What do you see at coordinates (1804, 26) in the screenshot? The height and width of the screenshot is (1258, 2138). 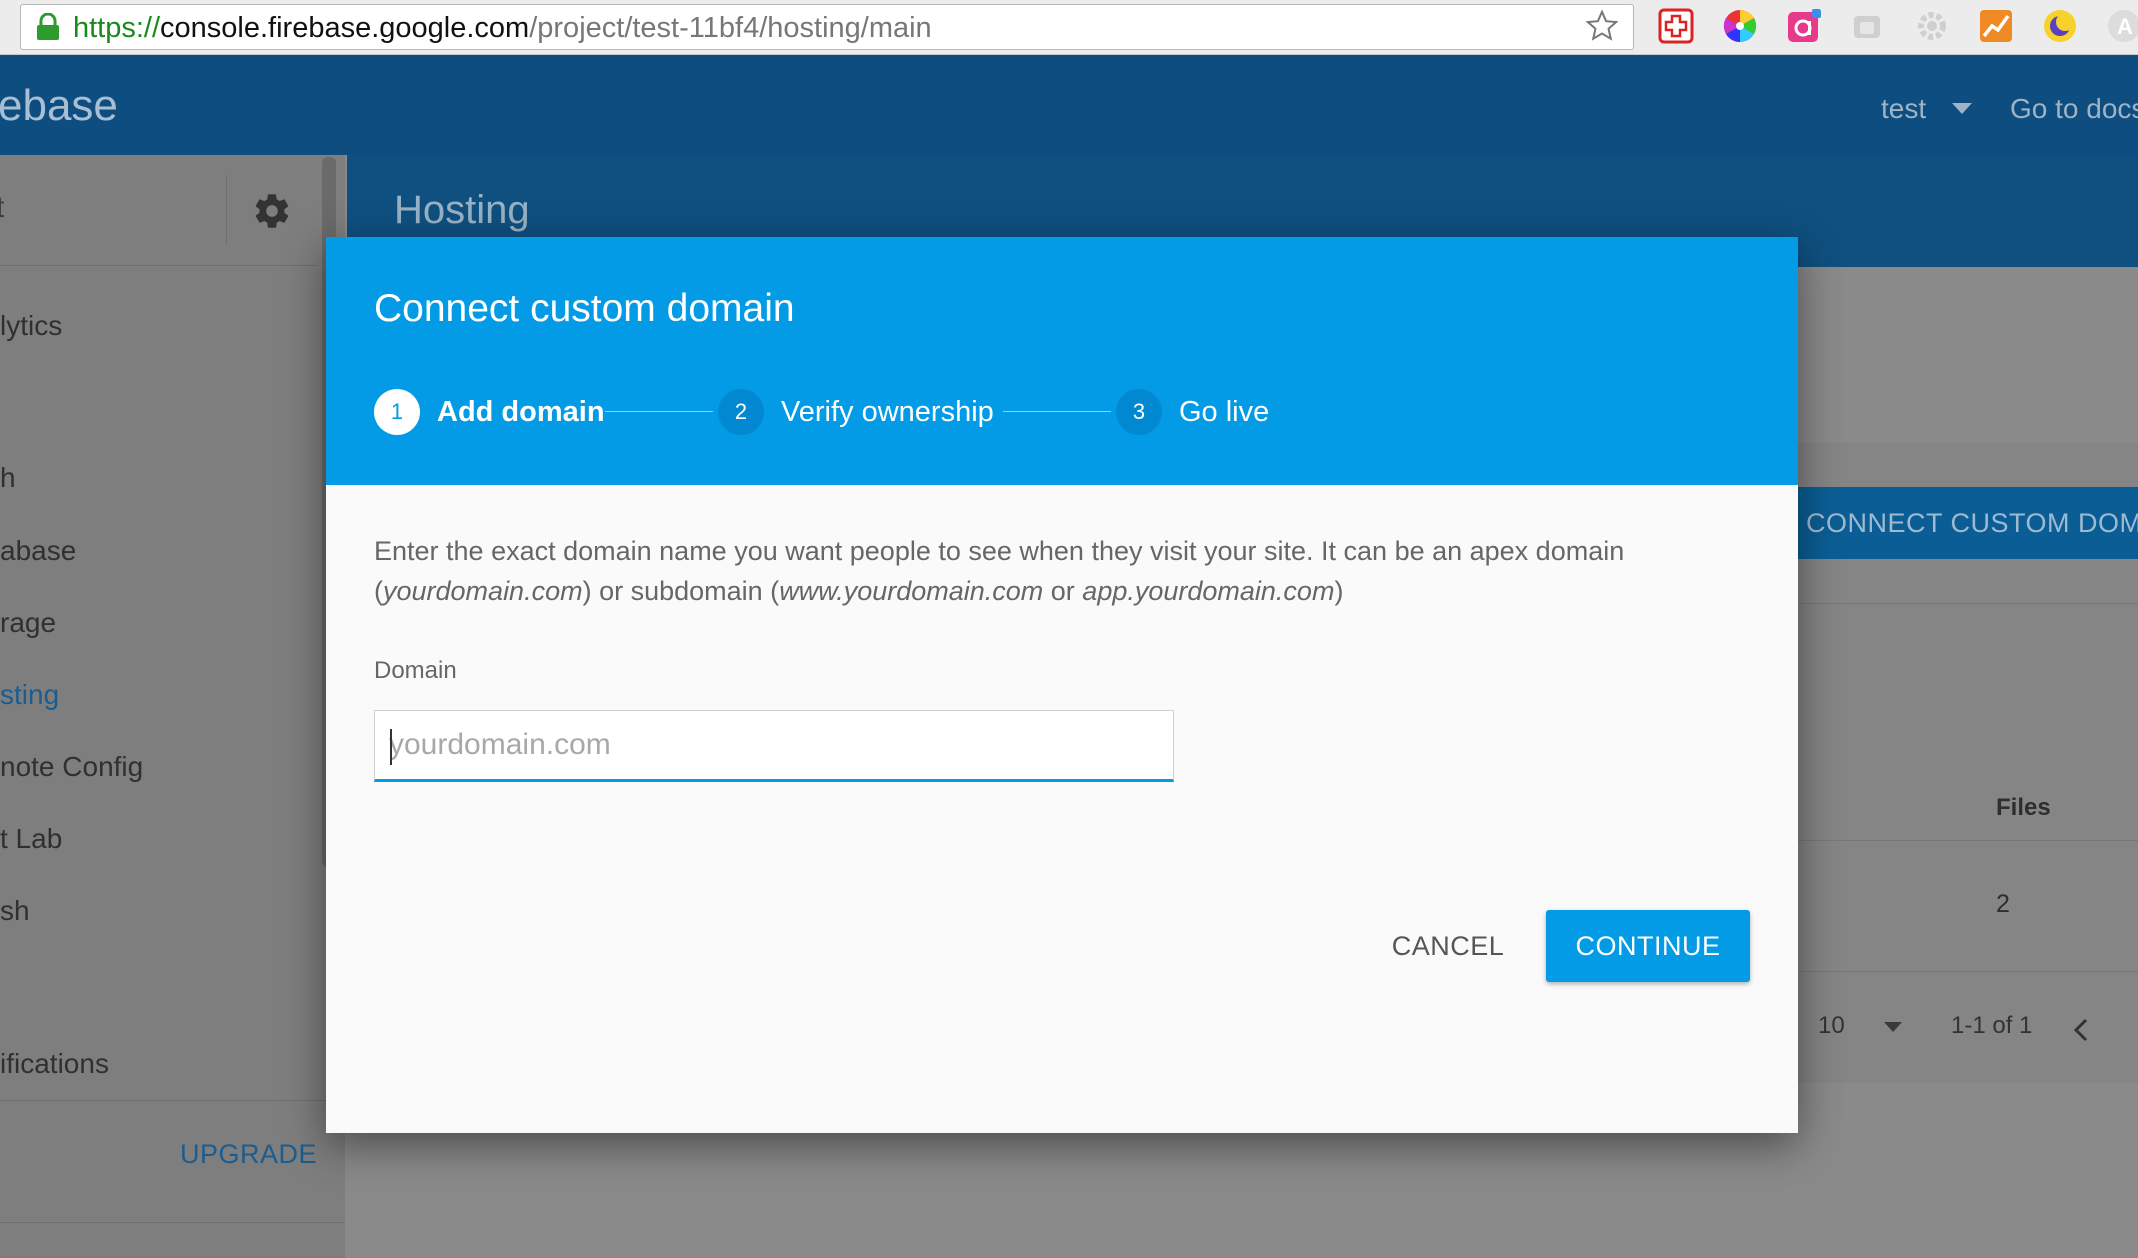 I see `pink-a-extension-icon` at bounding box center [1804, 26].